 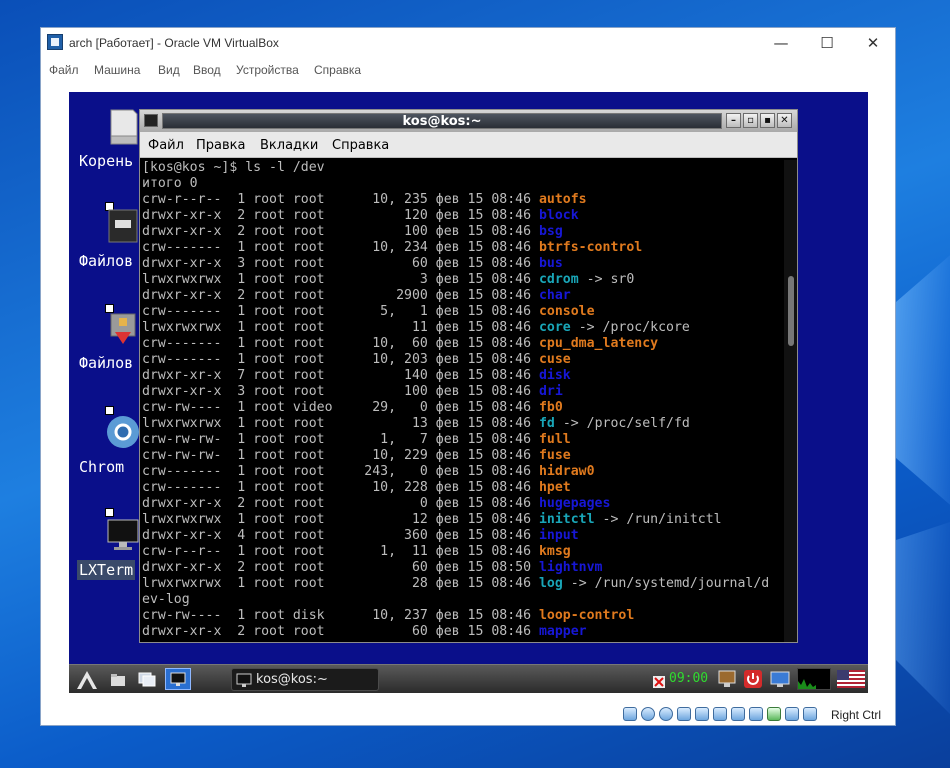 What do you see at coordinates (207, 70) in the screenshot?
I see `vbox-menu-input: Ввод` at bounding box center [207, 70].